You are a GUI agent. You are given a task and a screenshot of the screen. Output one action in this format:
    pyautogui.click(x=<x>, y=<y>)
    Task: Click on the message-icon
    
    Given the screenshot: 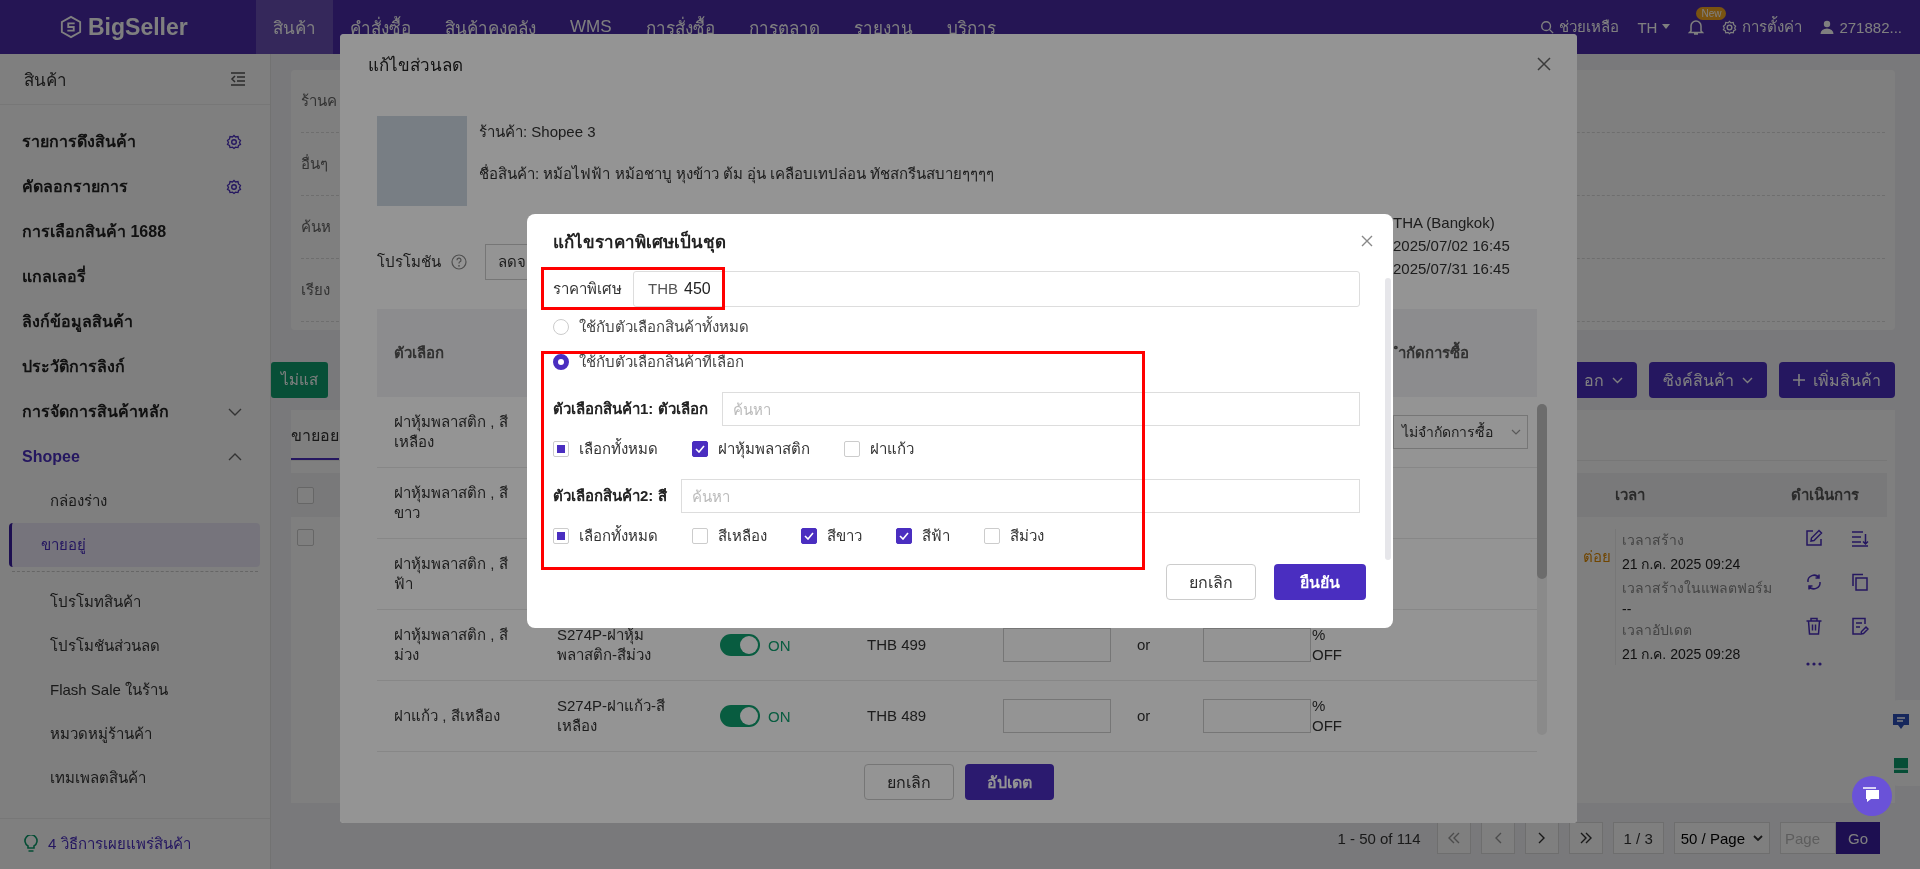 What is the action you would take?
    pyautogui.click(x=1901, y=721)
    